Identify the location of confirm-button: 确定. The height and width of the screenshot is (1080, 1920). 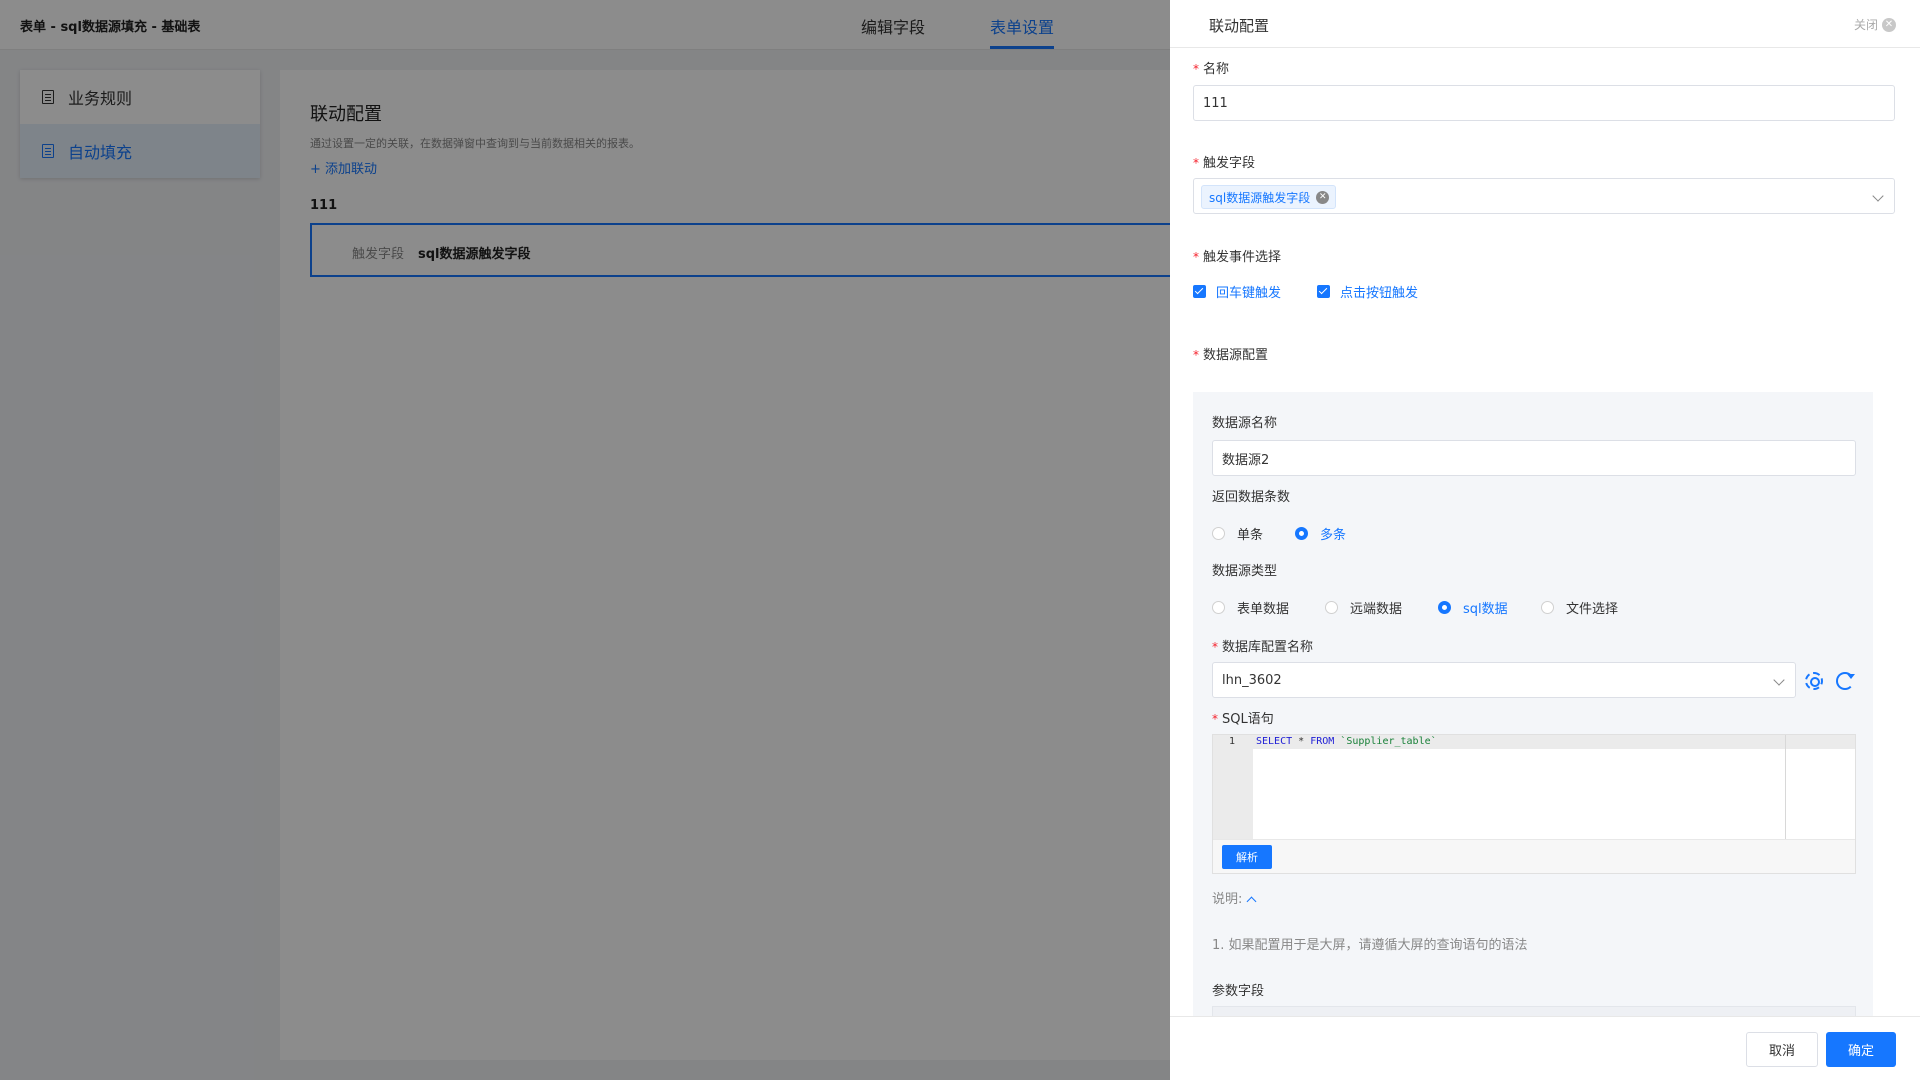
(1861, 1049).